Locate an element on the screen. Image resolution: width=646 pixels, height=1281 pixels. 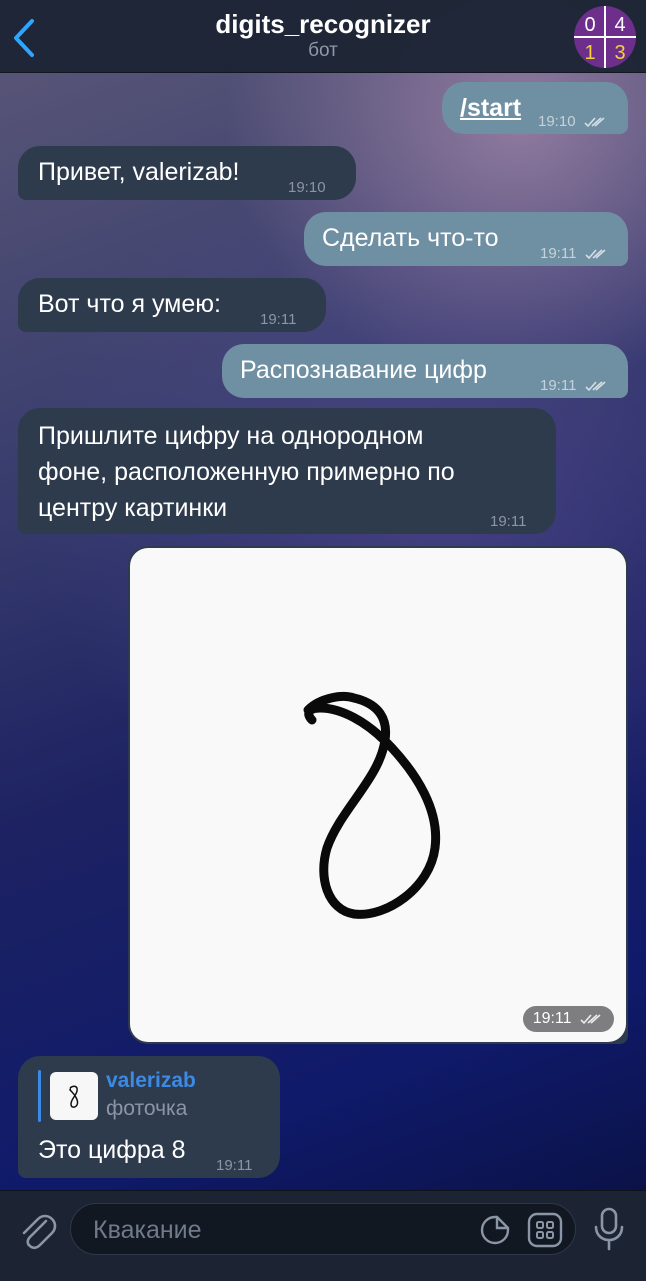
photo-time-badge: 19:11 is located at coordinates (568, 1019).